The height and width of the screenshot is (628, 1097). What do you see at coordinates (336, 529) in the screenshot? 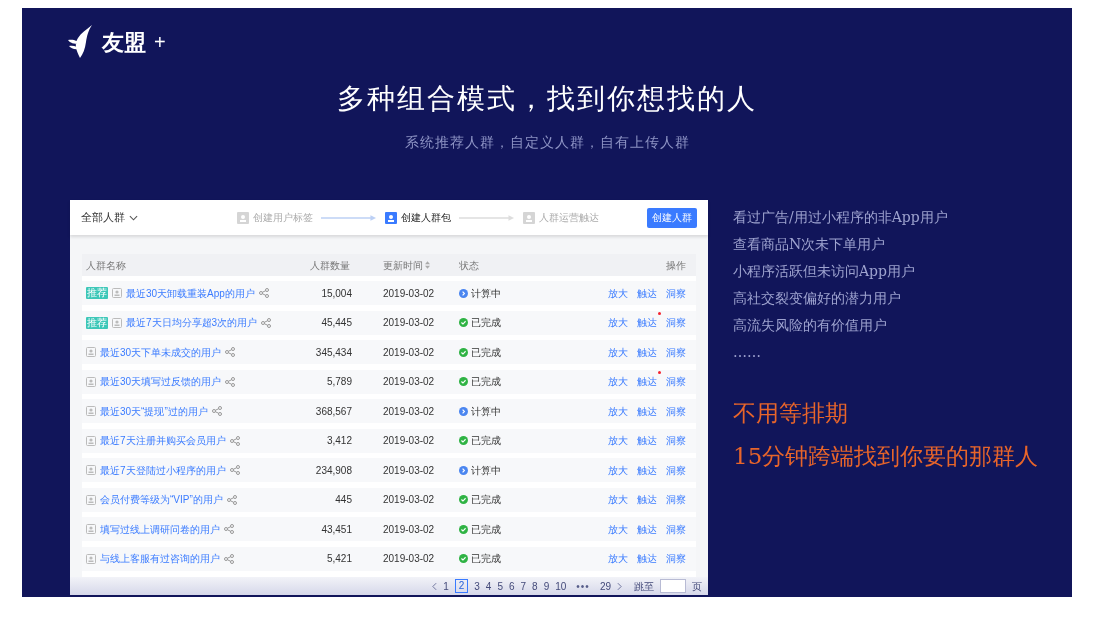
I see `table-cell-text: 43,451` at bounding box center [336, 529].